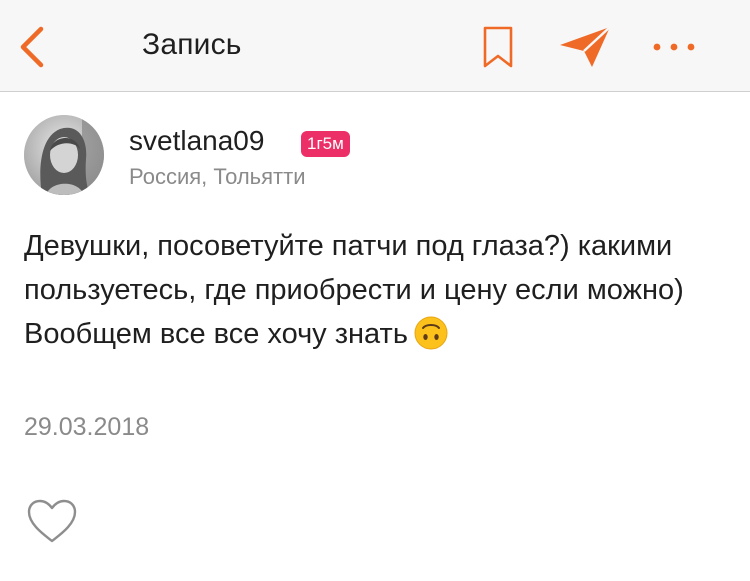 The image size is (750, 581). What do you see at coordinates (325, 144) in the screenshot?
I see `membership-badge: 1г5м` at bounding box center [325, 144].